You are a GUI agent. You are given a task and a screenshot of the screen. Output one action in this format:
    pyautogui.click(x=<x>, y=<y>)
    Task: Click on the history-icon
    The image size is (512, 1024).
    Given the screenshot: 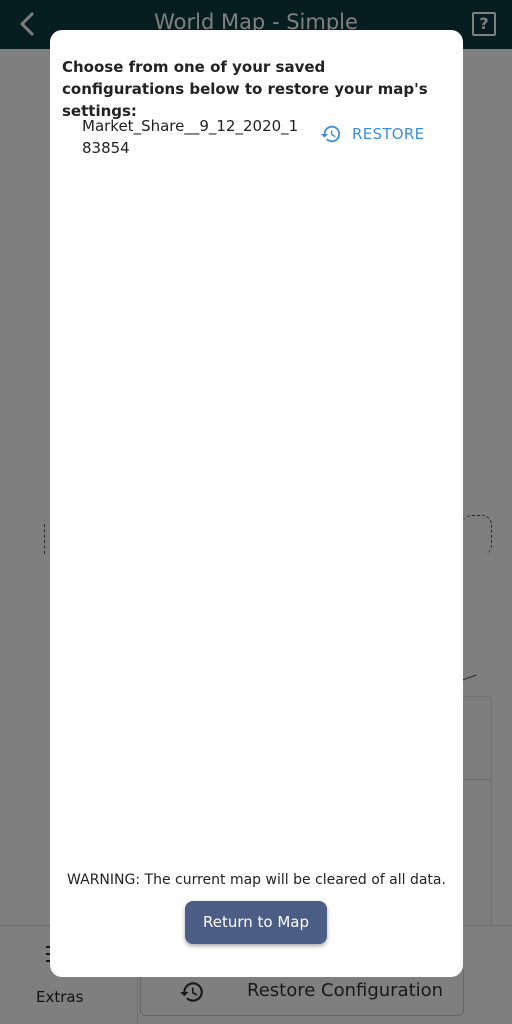 What is the action you would take?
    pyautogui.click(x=330, y=134)
    